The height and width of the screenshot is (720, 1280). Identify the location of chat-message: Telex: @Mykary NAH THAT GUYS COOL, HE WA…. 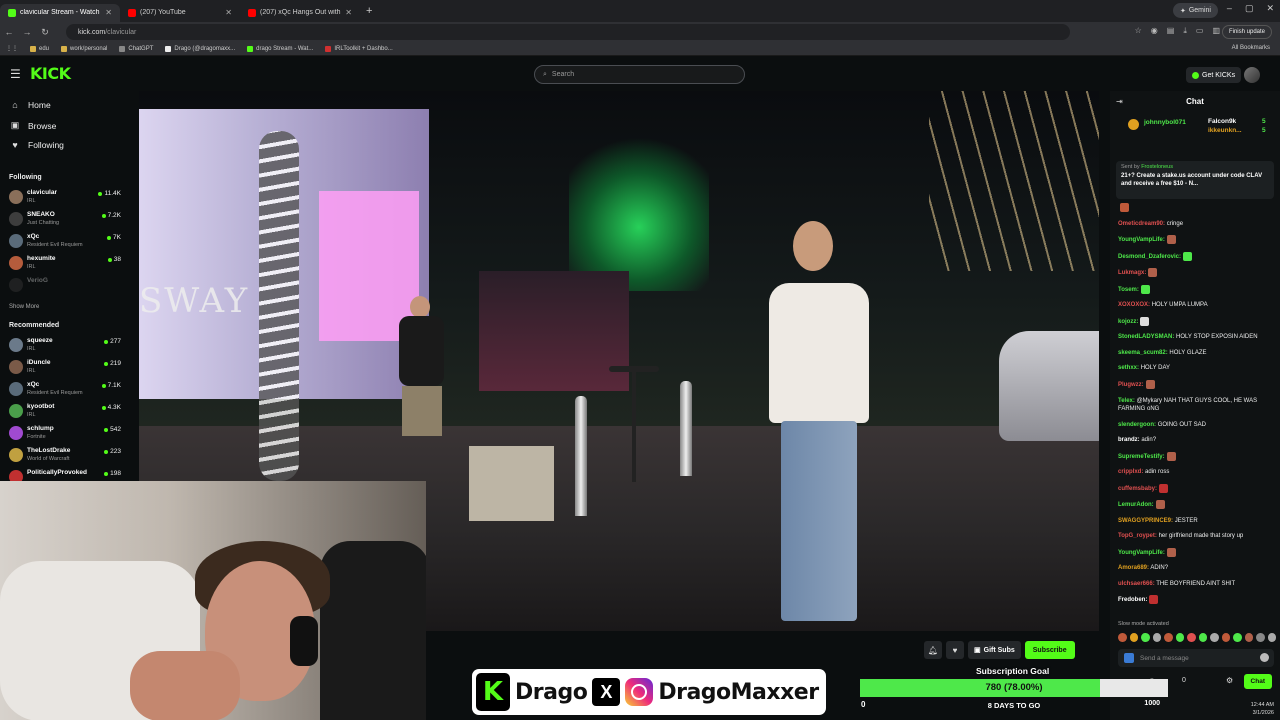
(1197, 405).